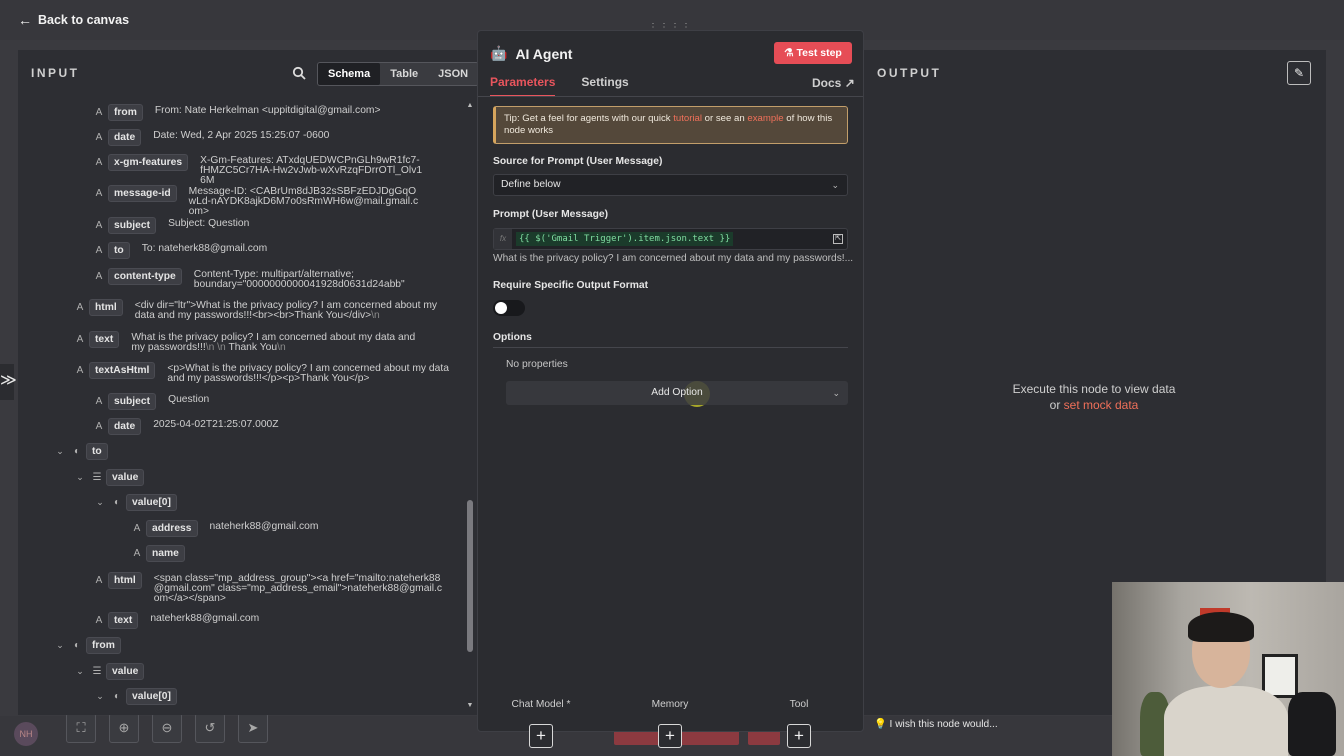  I want to click on expand-icon: ⇱, so click(838, 239).